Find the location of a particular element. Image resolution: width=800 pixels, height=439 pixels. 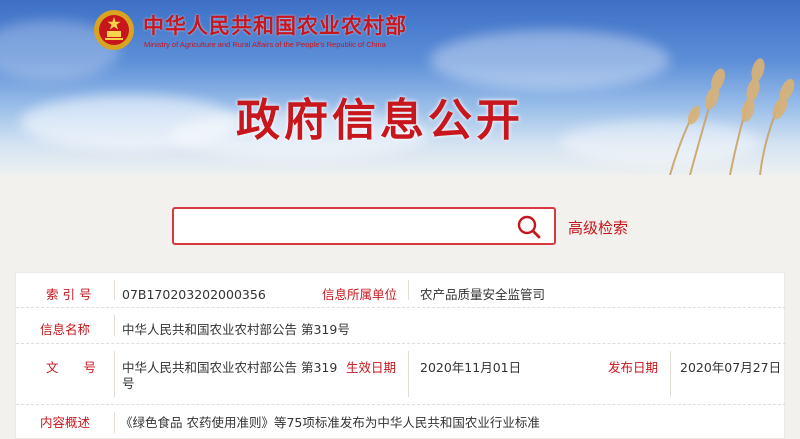

index-value: 07B170203202000356 is located at coordinates (194, 294).